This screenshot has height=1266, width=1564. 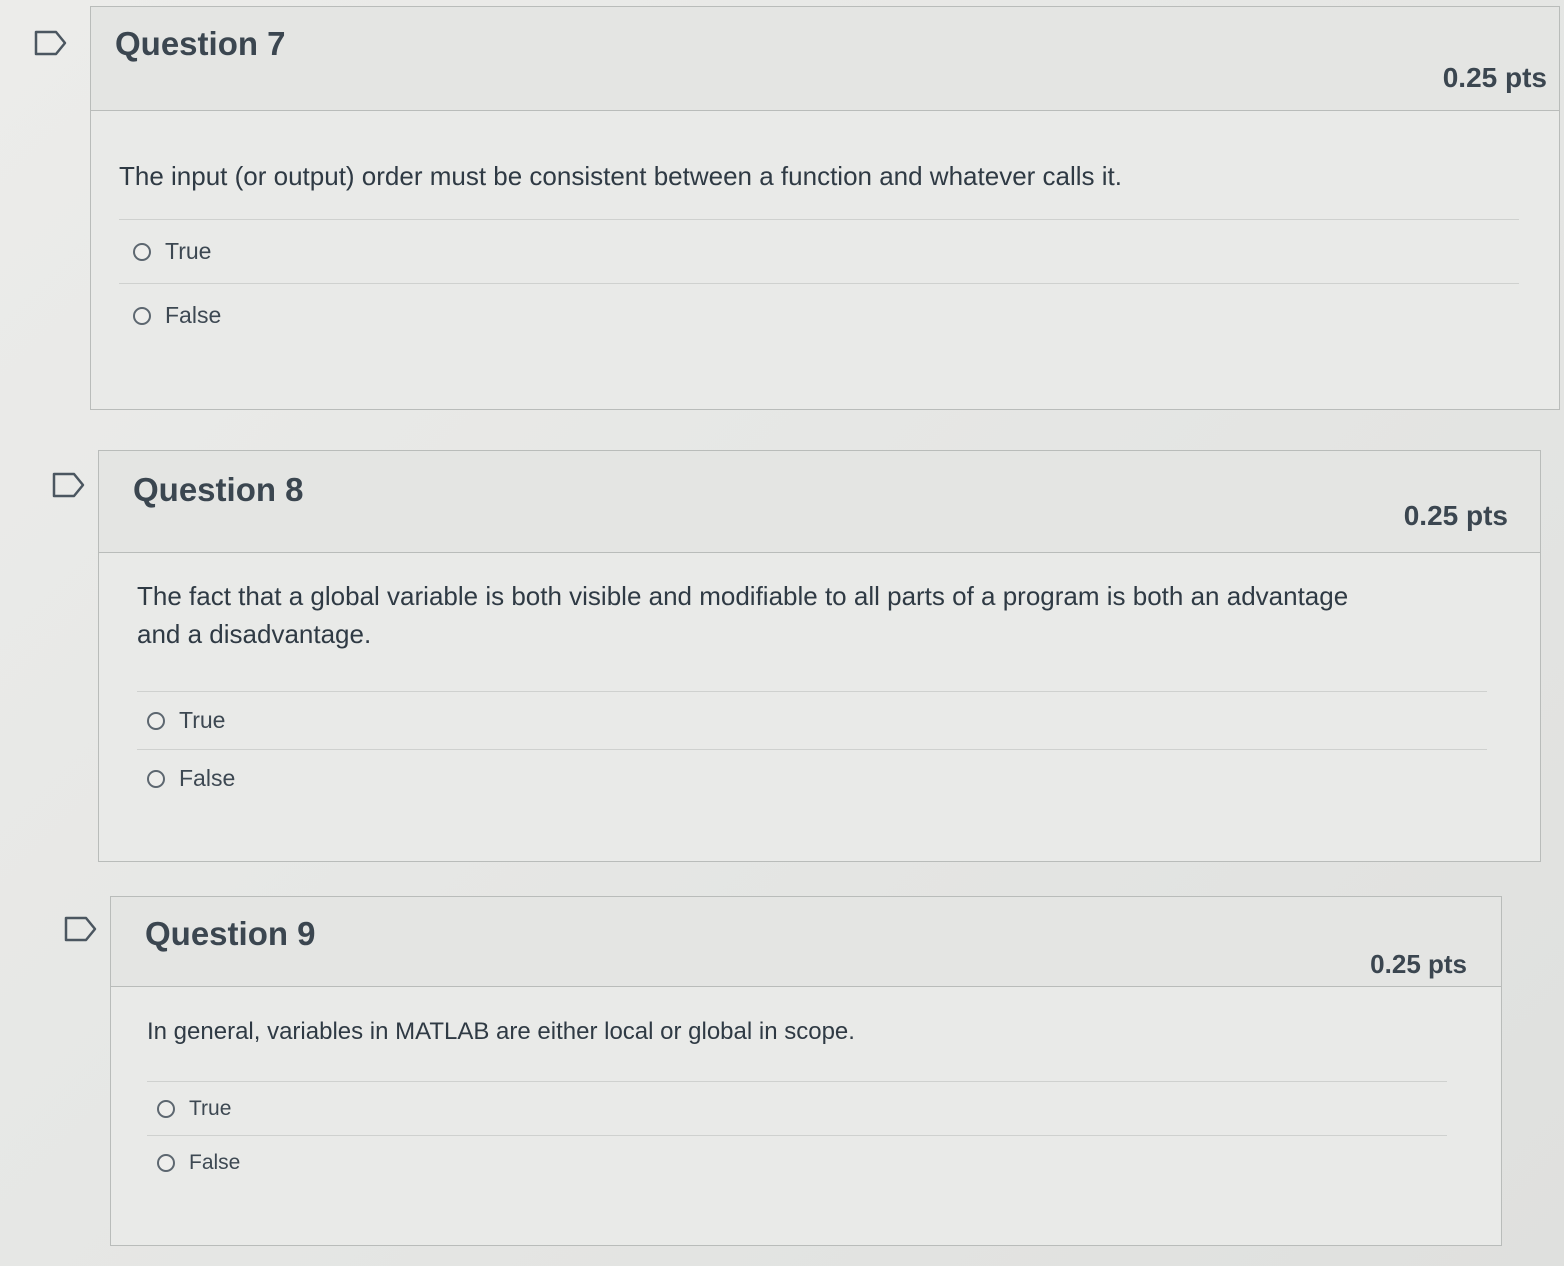 What do you see at coordinates (230, 933) in the screenshot?
I see `question-title: Question 9` at bounding box center [230, 933].